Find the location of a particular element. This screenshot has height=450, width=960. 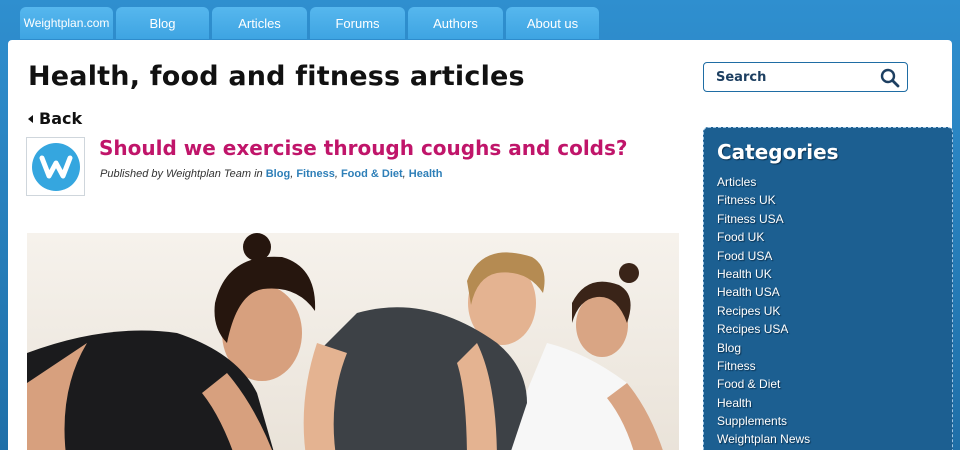

nav-tab-authors: Authors is located at coordinates (455, 23).